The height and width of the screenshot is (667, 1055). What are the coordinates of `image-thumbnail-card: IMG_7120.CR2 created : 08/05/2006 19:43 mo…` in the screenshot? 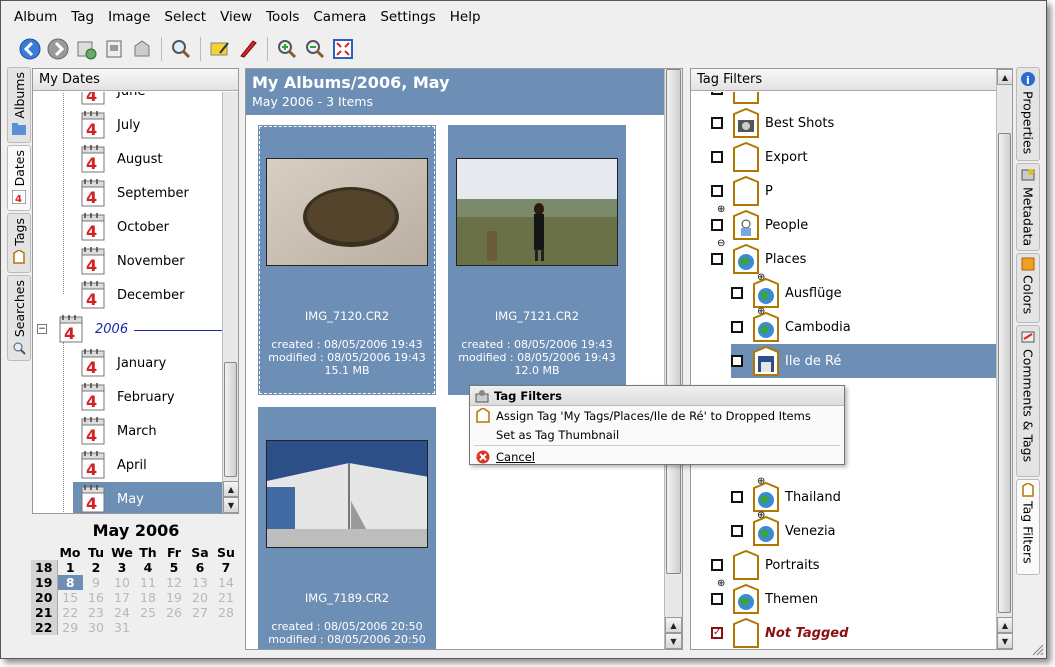 It's located at (347, 260).